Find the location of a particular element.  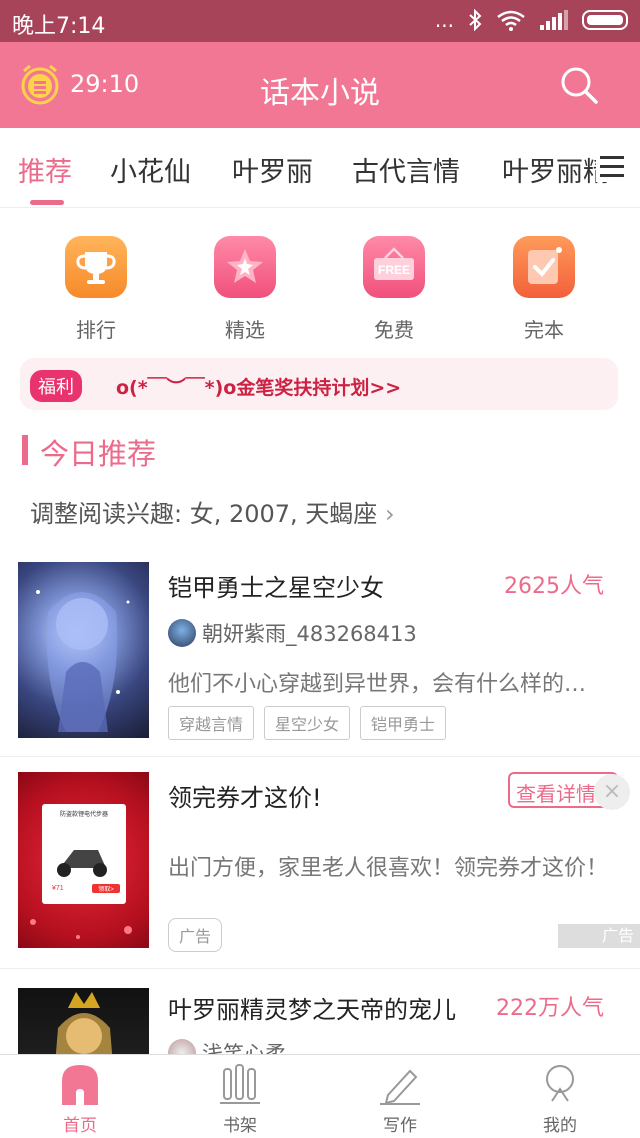

adjust-interest-link: 调整阅读兴趣: 女, 2007, 天蝎座 › is located at coordinates (212, 511).